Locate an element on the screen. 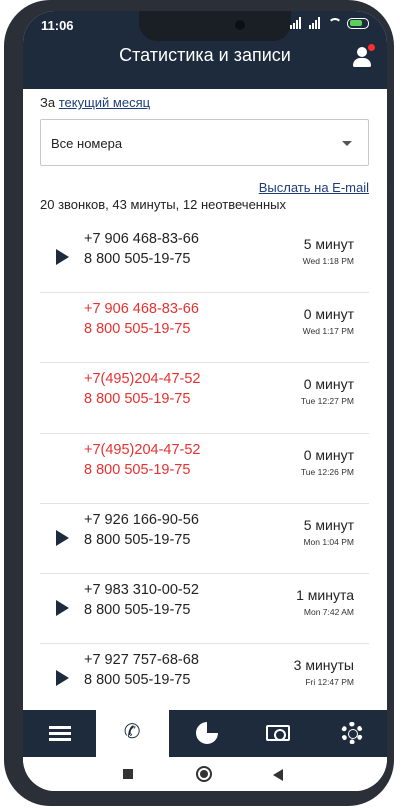  system-nav-bar is located at coordinates (205, 774).